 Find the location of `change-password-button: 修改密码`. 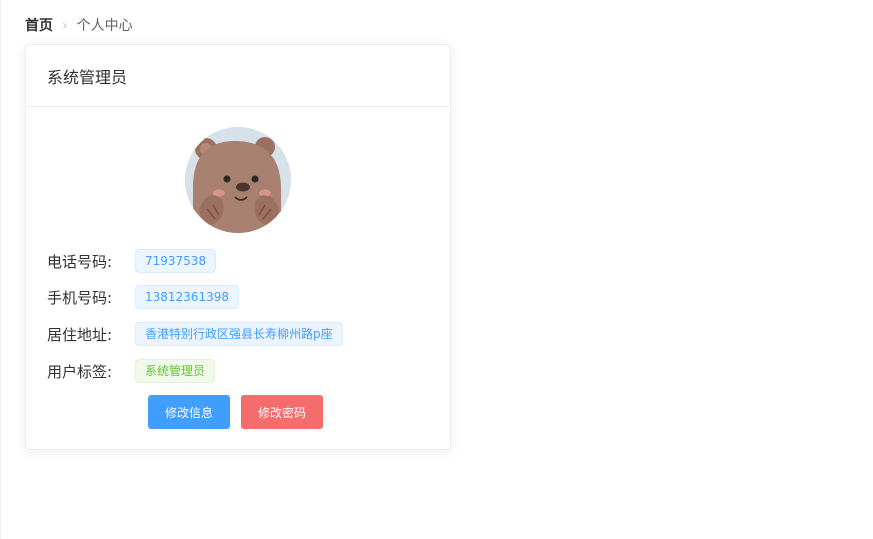

change-password-button: 修改密码 is located at coordinates (282, 412).